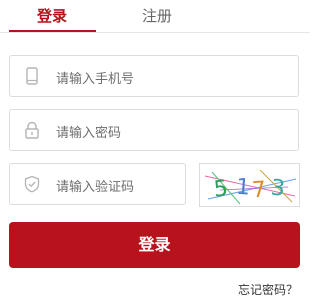 The width and height of the screenshot is (320, 302). Describe the element at coordinates (95, 79) in the screenshot. I see `phone-placeholder: 请输入手机号` at that location.